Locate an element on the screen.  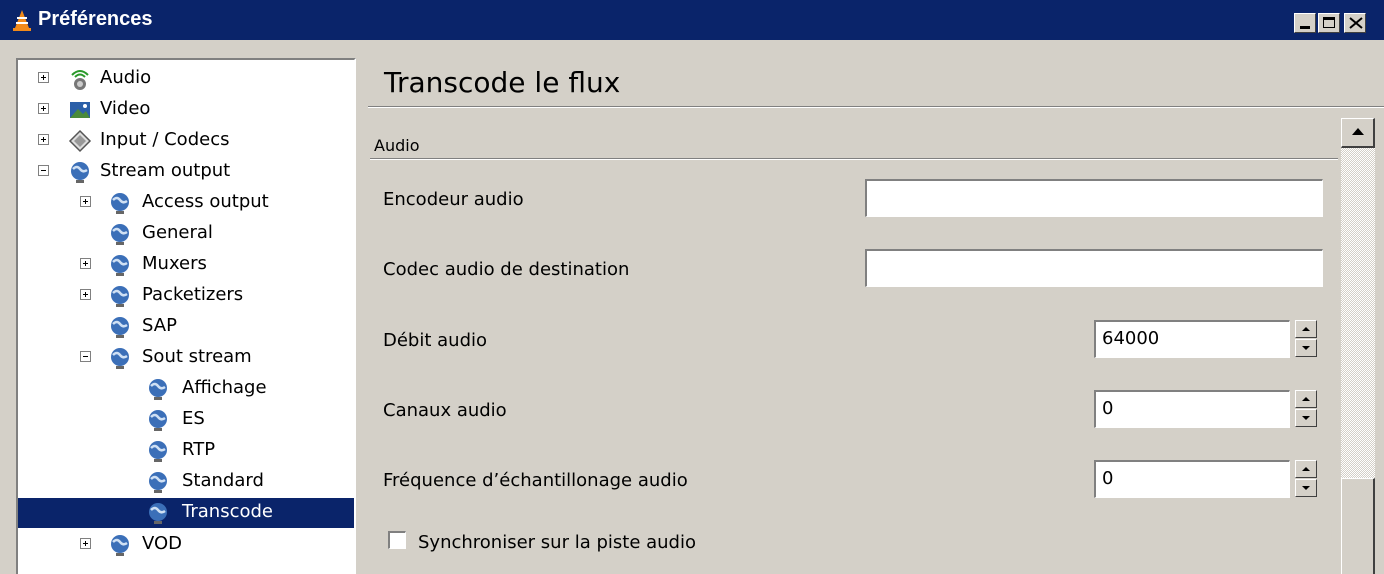
encoder-label: Encodeur audio is located at coordinates (453, 199).